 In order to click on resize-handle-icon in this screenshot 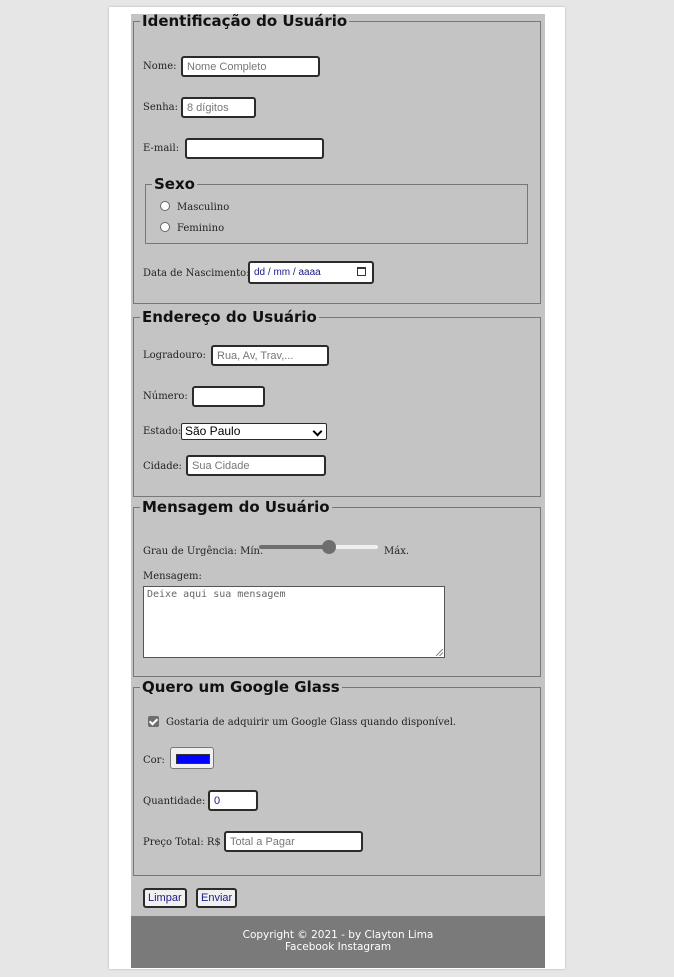, I will do `click(439, 652)`.